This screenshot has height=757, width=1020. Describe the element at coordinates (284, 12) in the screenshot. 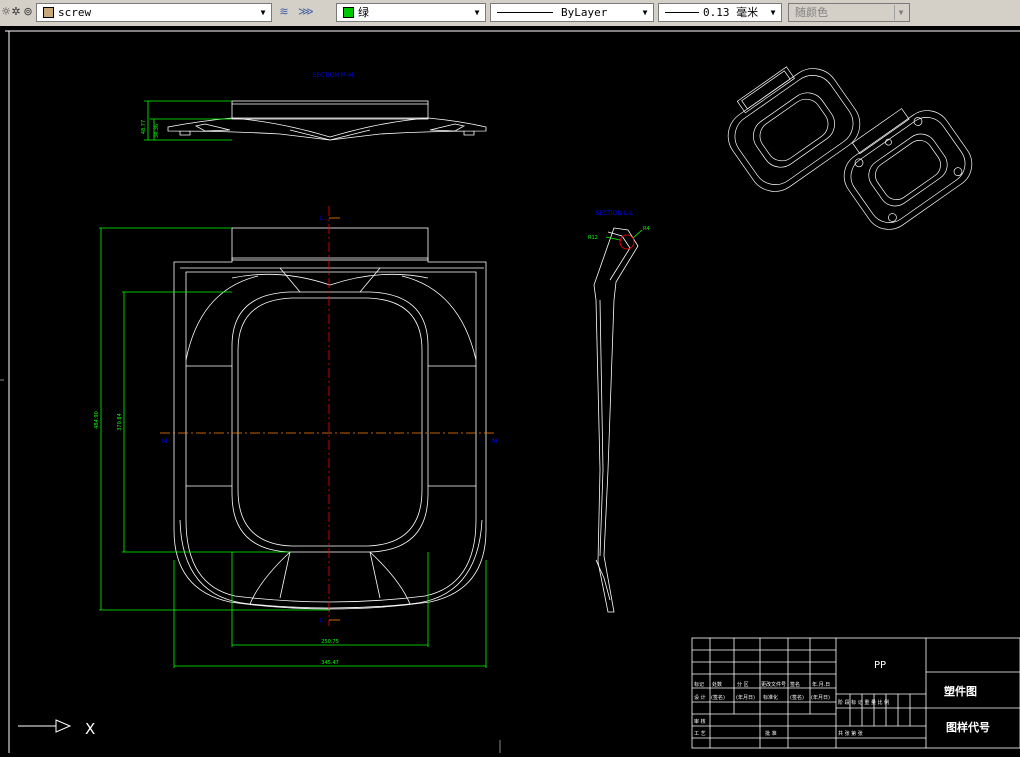

I see `layer-stack-icon: ≋` at that location.